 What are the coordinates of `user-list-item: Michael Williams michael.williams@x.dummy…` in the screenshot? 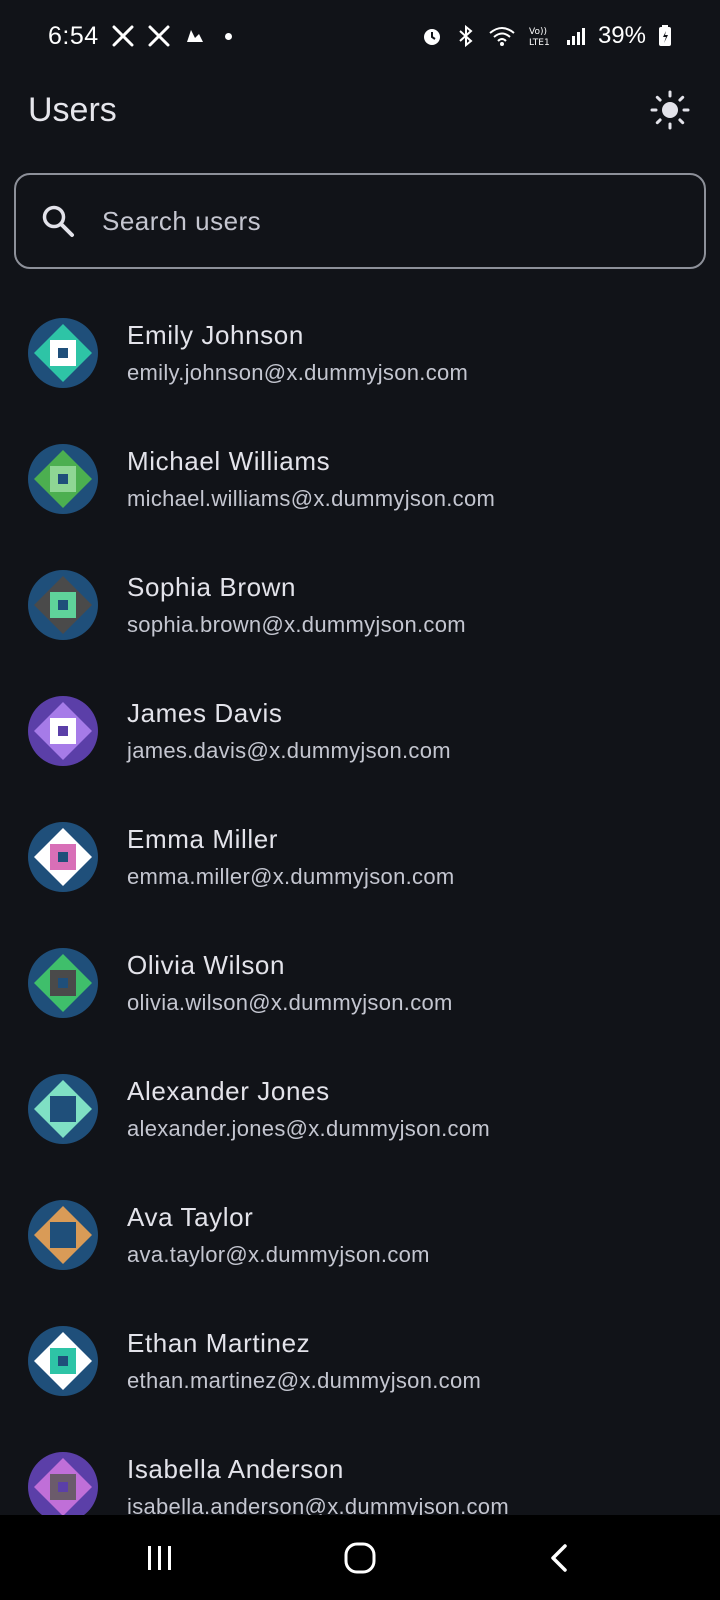 It's located at (360, 479).